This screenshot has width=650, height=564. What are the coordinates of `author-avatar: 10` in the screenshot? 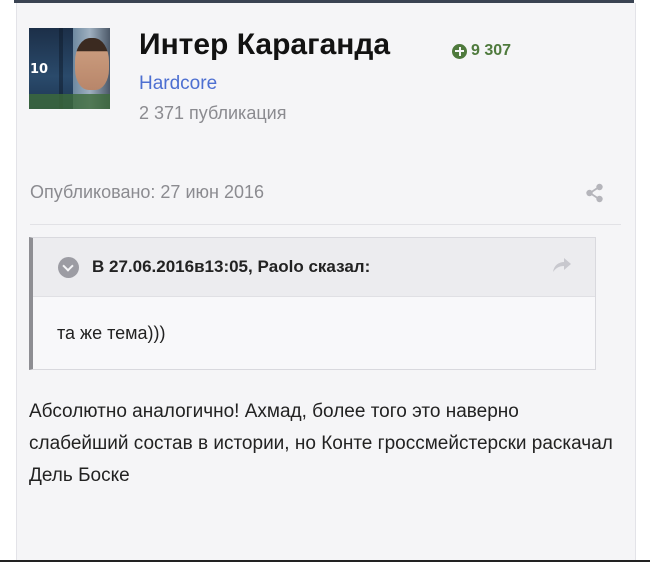 It's located at (69, 68).